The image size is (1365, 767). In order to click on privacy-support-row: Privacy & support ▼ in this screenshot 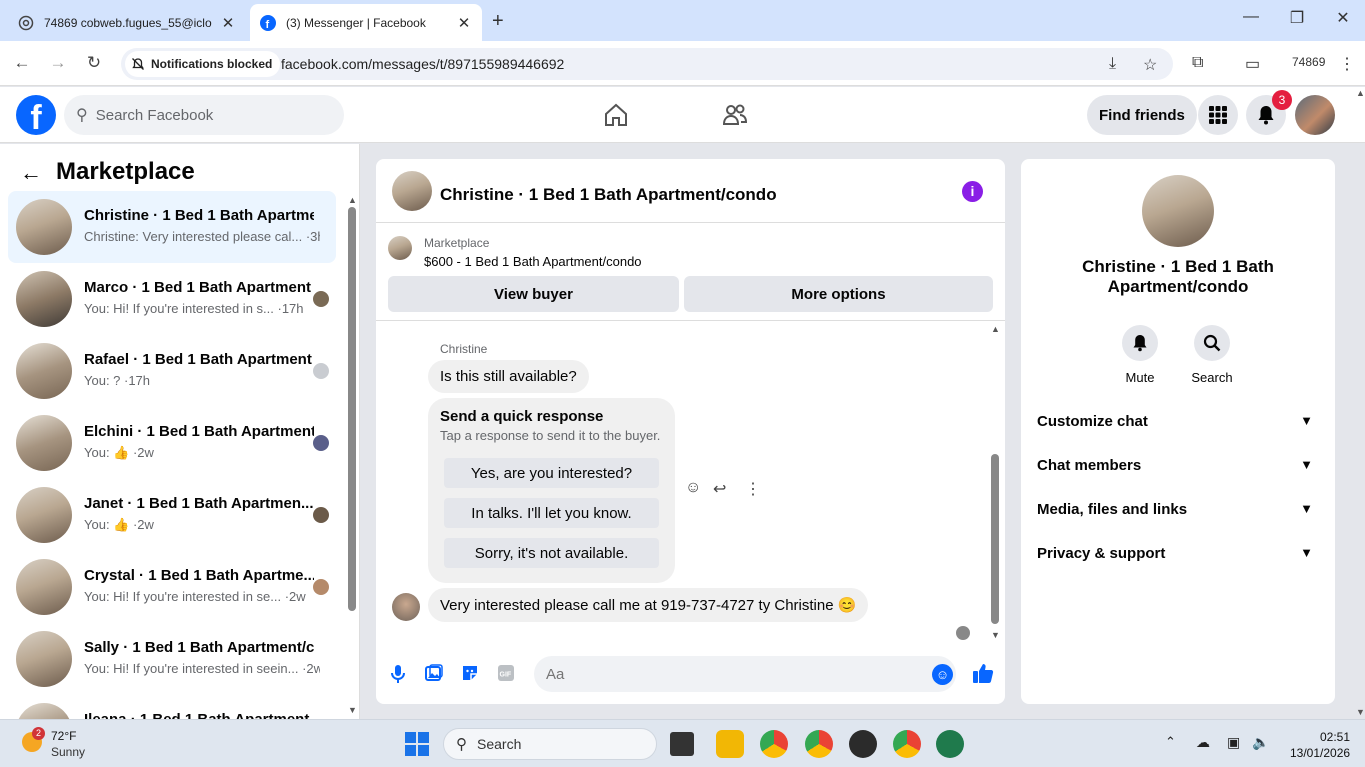, I will do `click(1178, 557)`.